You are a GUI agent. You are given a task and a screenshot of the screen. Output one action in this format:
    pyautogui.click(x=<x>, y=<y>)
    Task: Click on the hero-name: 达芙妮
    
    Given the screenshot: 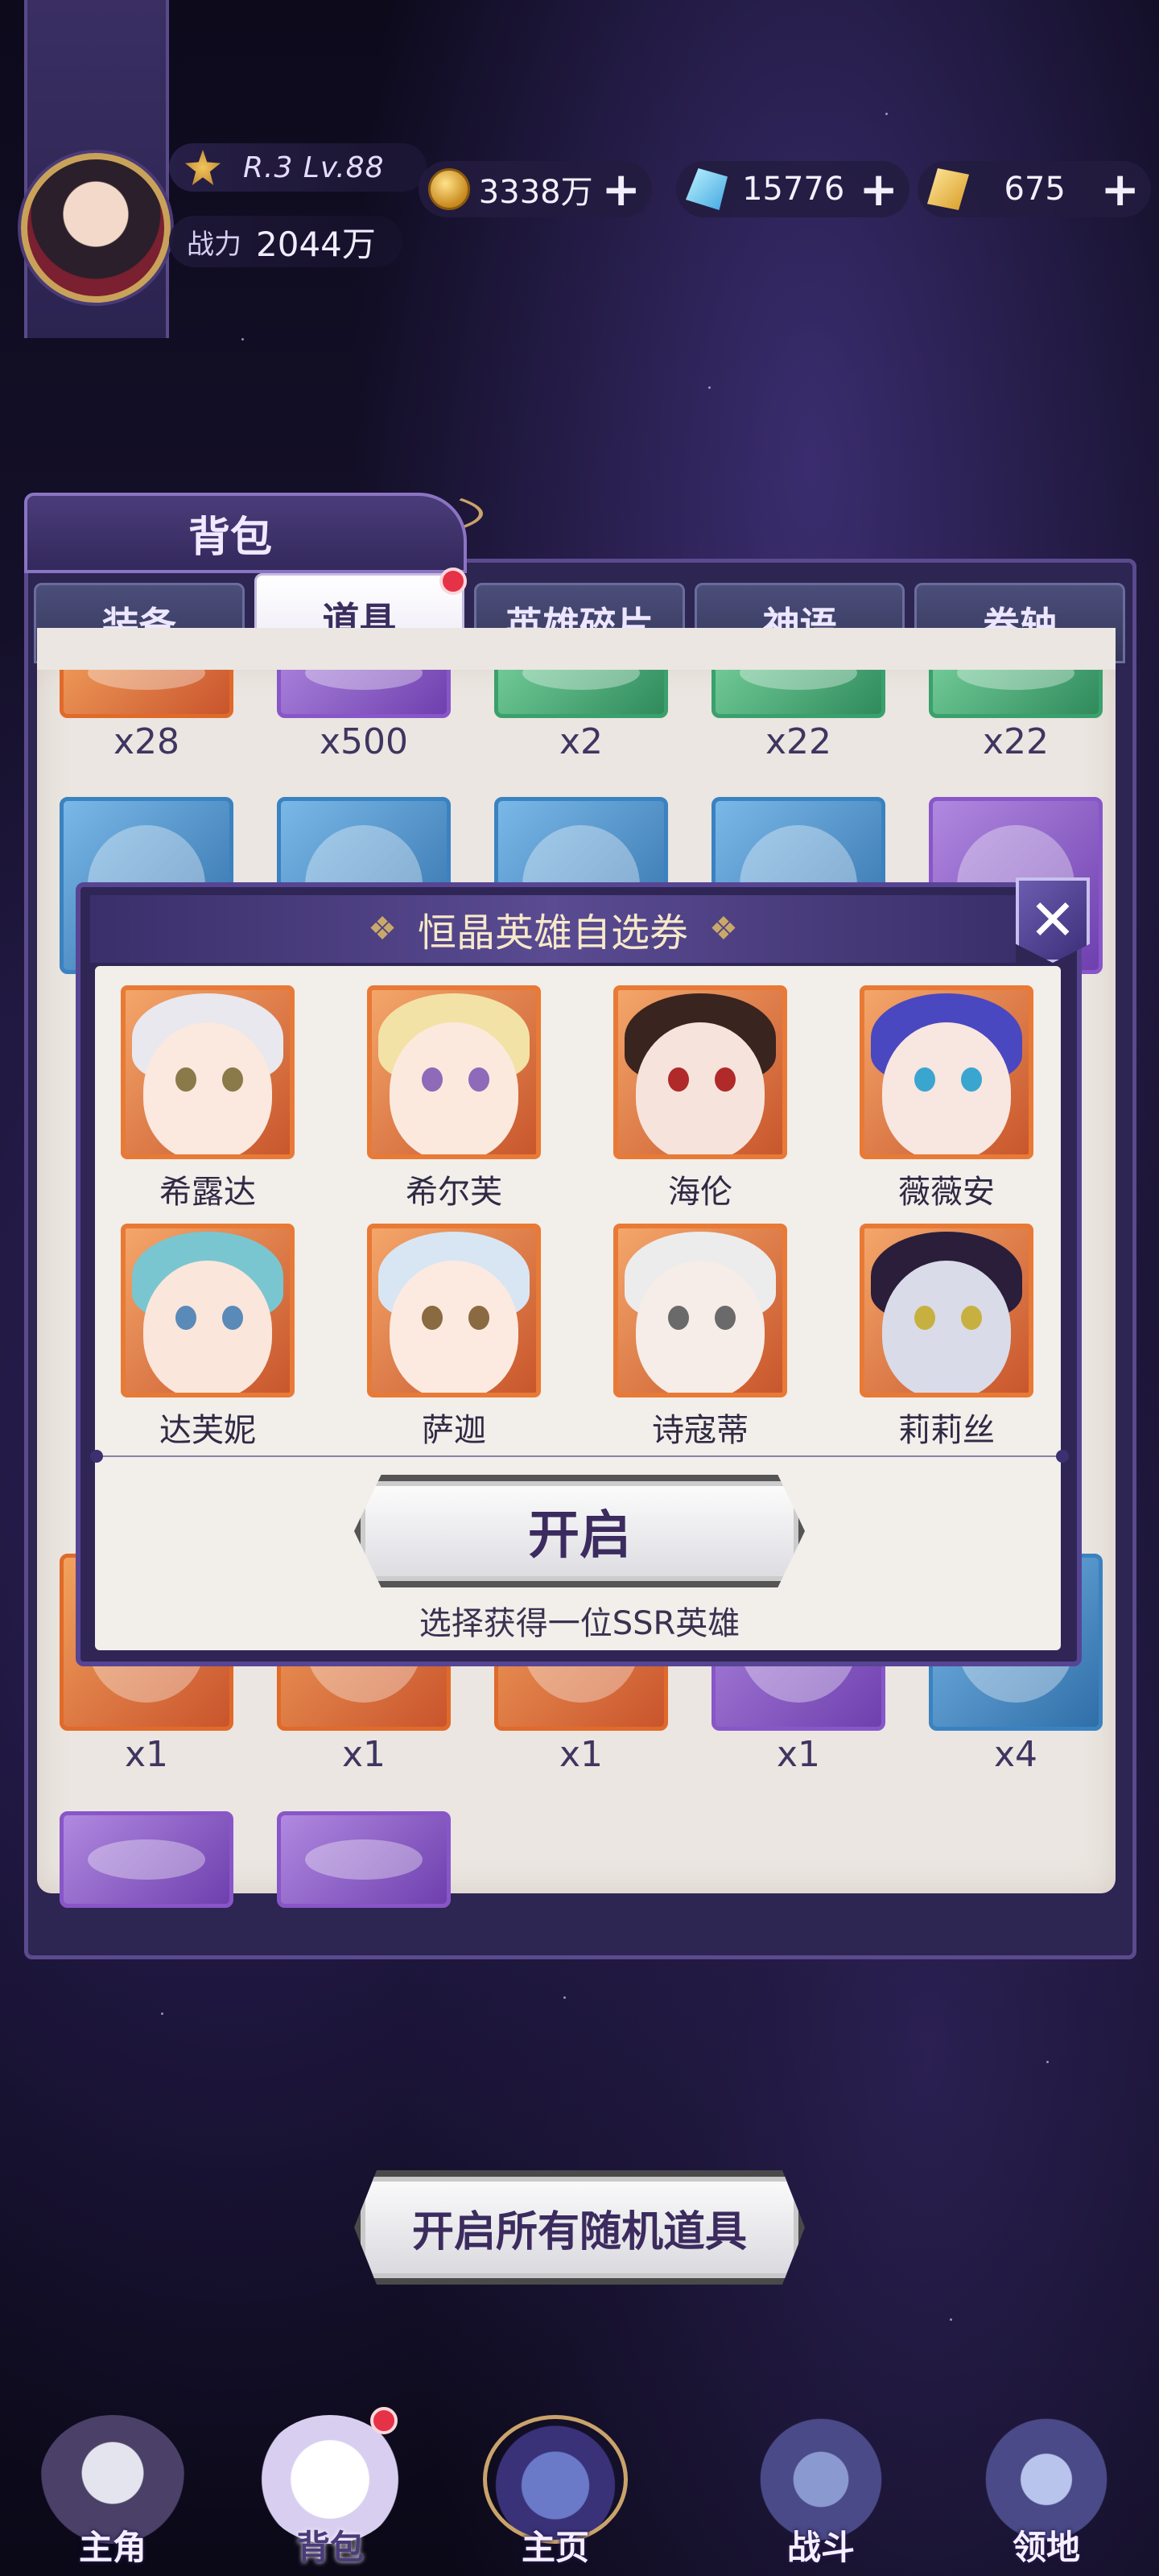 What is the action you would take?
    pyautogui.click(x=207, y=1430)
    